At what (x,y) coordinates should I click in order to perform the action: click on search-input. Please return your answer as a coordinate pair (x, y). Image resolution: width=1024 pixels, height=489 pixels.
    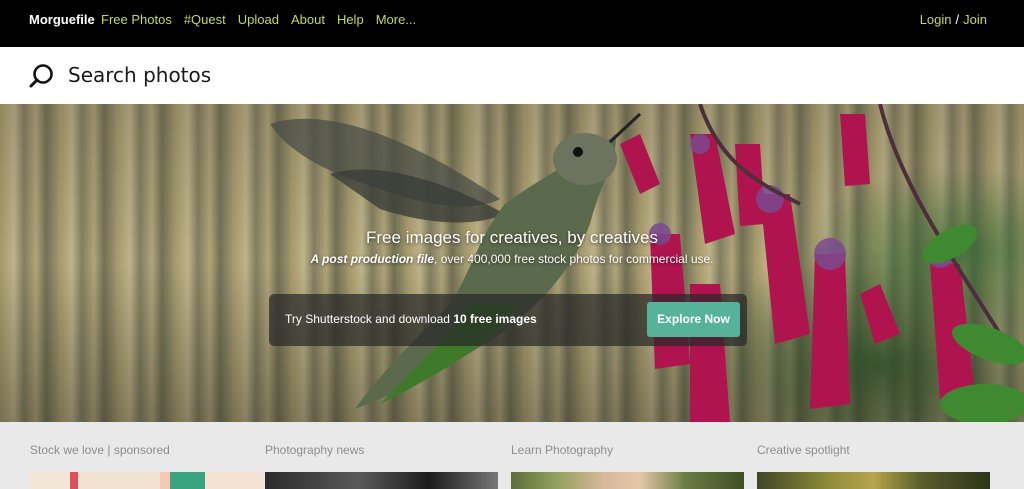
    Looking at the image, I should click on (368, 75).